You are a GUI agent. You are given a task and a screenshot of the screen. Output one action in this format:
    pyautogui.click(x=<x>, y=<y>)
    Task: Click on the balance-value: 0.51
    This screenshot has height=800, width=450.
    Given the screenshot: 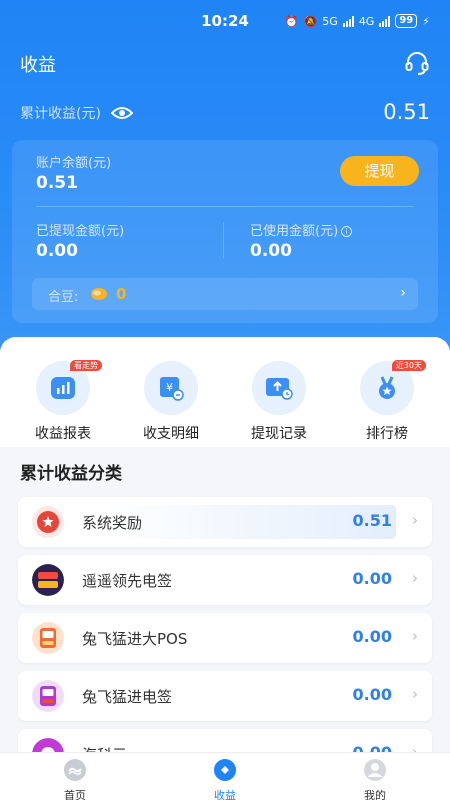 What is the action you would take?
    pyautogui.click(x=57, y=183)
    